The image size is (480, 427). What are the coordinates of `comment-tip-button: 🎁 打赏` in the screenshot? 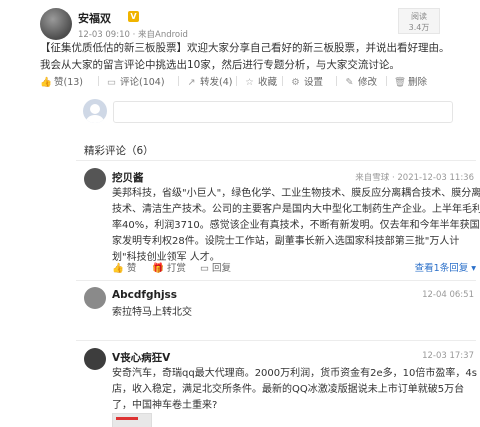 It's located at (169, 267).